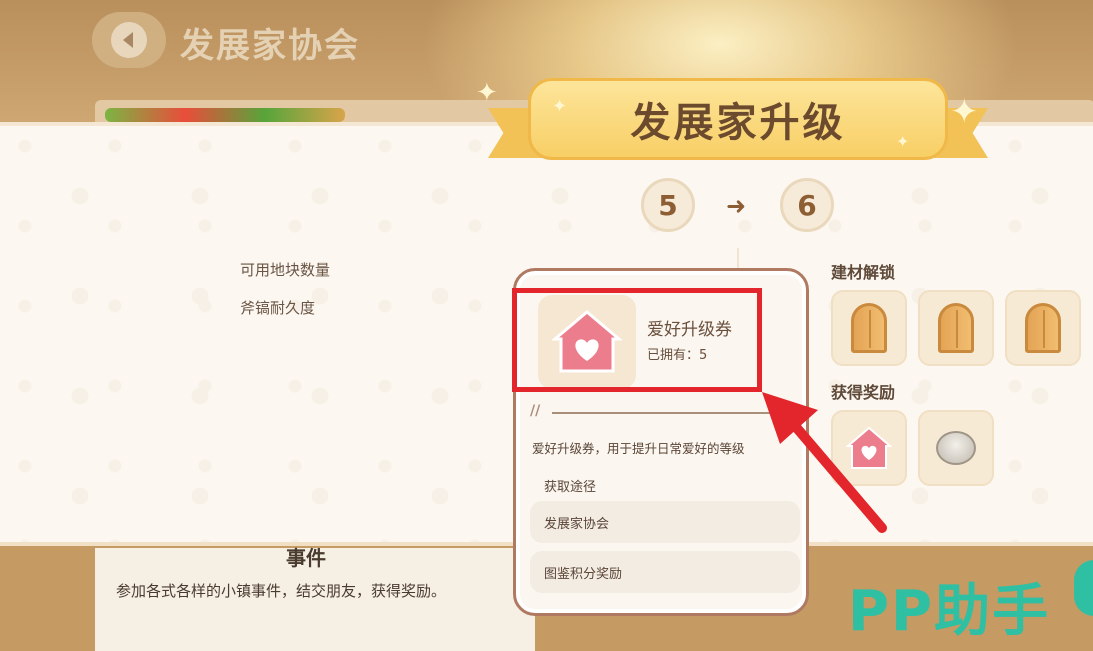 The image size is (1093, 651). Describe the element at coordinates (949, 611) in the screenshot. I see `watermark-text: PP助手` at that location.